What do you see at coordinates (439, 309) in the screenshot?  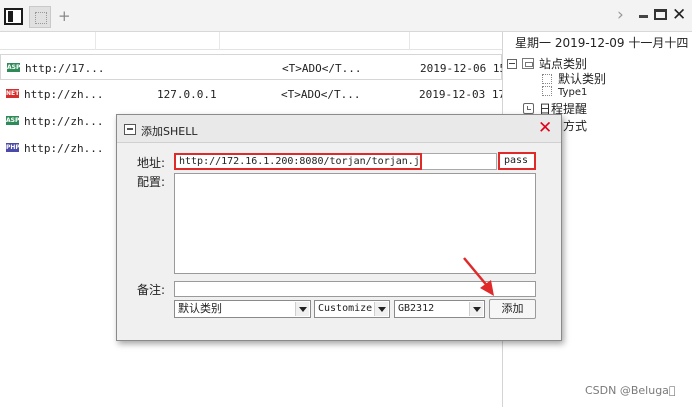 I see `encoding-select: GB2312` at bounding box center [439, 309].